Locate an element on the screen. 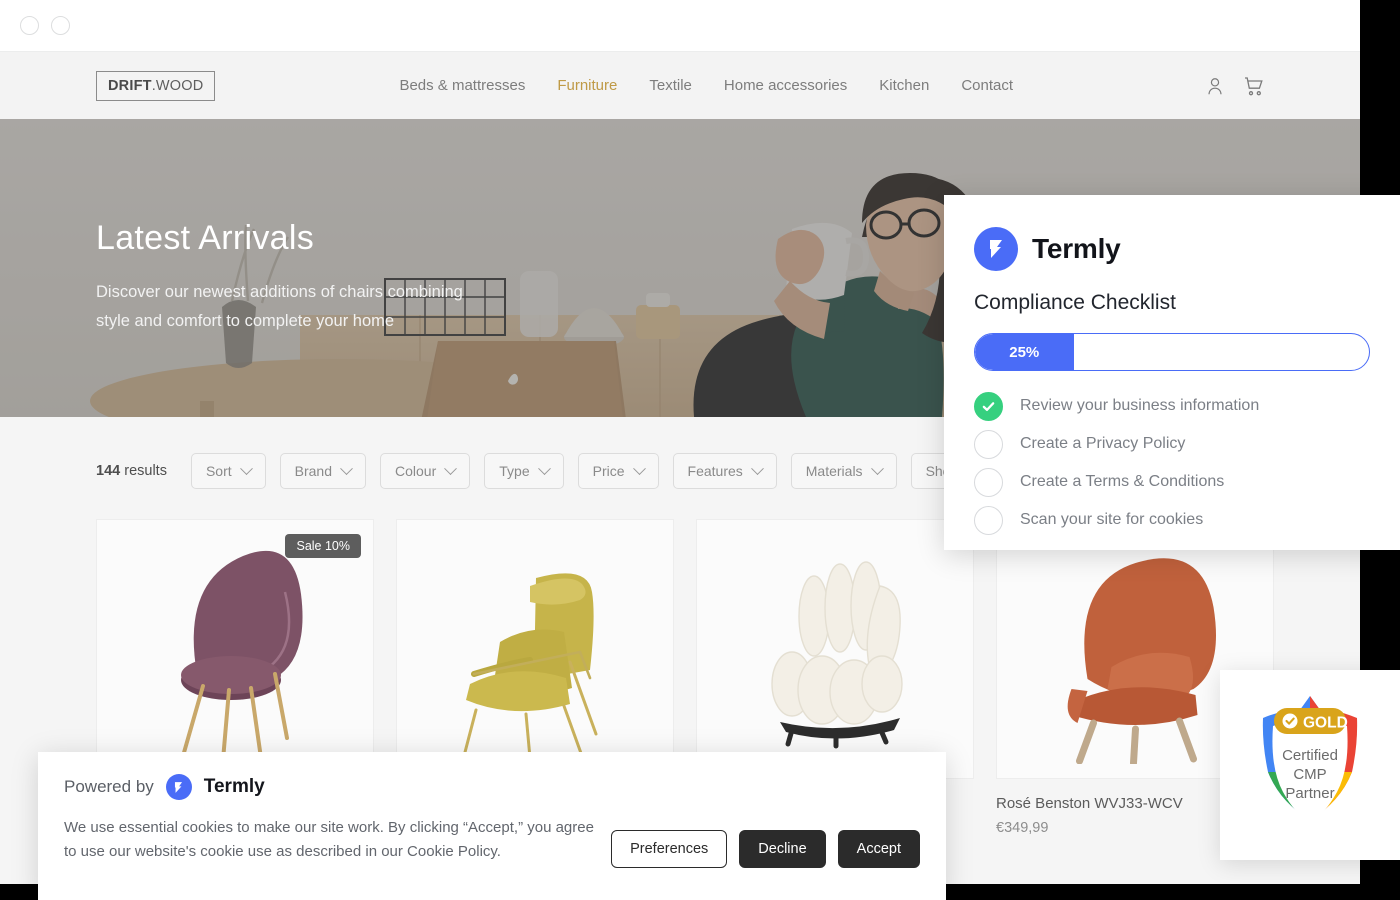  decline-button: Decline is located at coordinates (782, 849).